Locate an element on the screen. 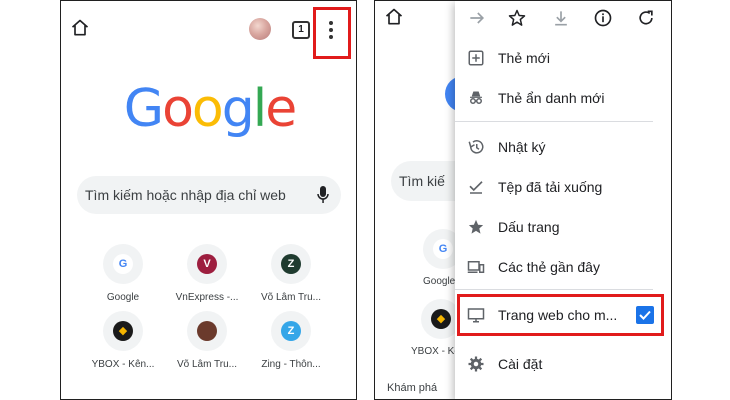  shortcut-favicon: G is located at coordinates (123, 264).